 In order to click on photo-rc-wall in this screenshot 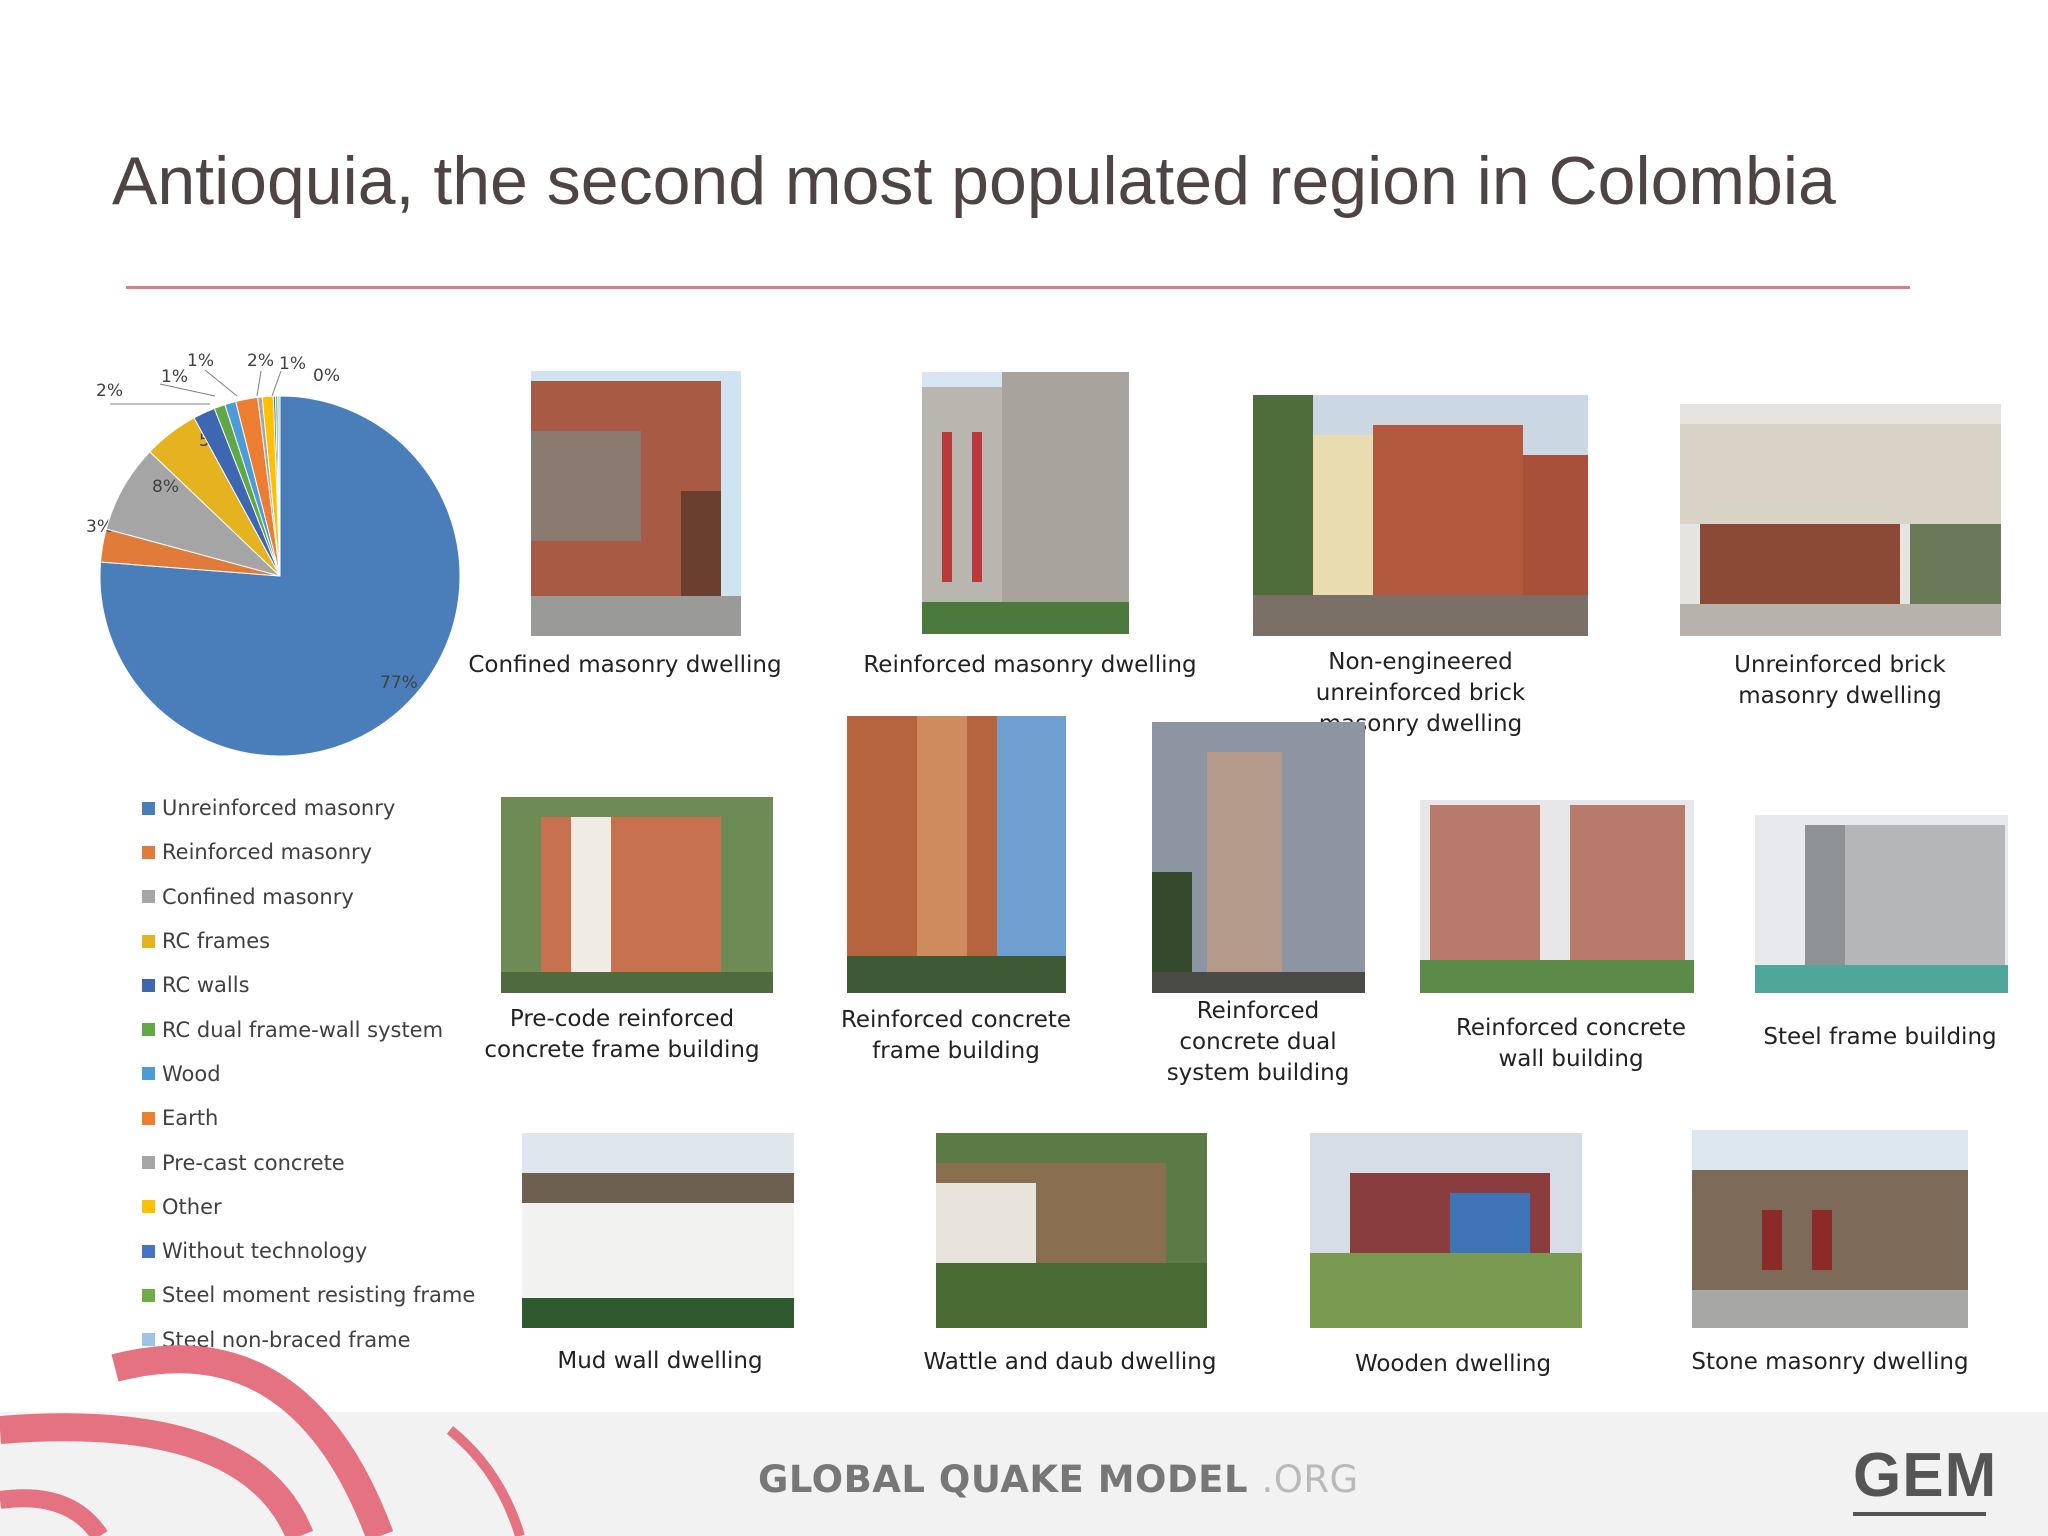, I will do `click(1557, 896)`.